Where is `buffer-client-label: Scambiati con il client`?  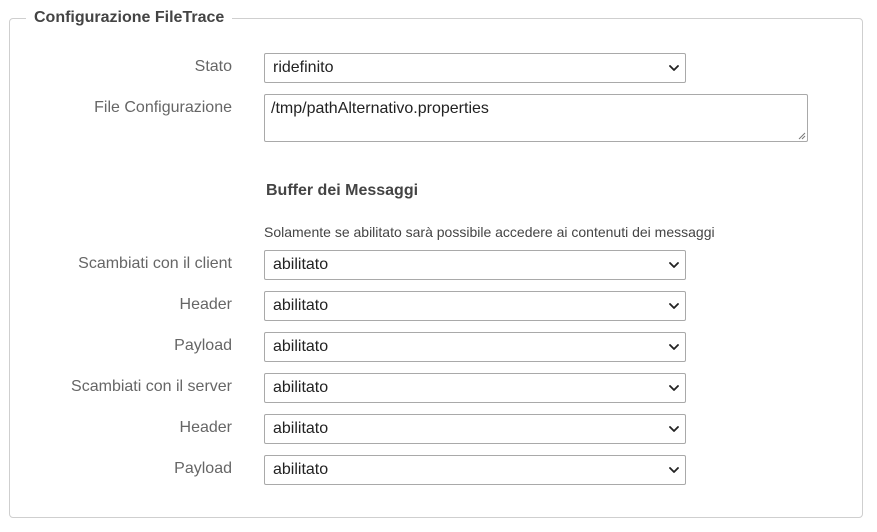
buffer-client-label: Scambiati con il client is located at coordinates (155, 263).